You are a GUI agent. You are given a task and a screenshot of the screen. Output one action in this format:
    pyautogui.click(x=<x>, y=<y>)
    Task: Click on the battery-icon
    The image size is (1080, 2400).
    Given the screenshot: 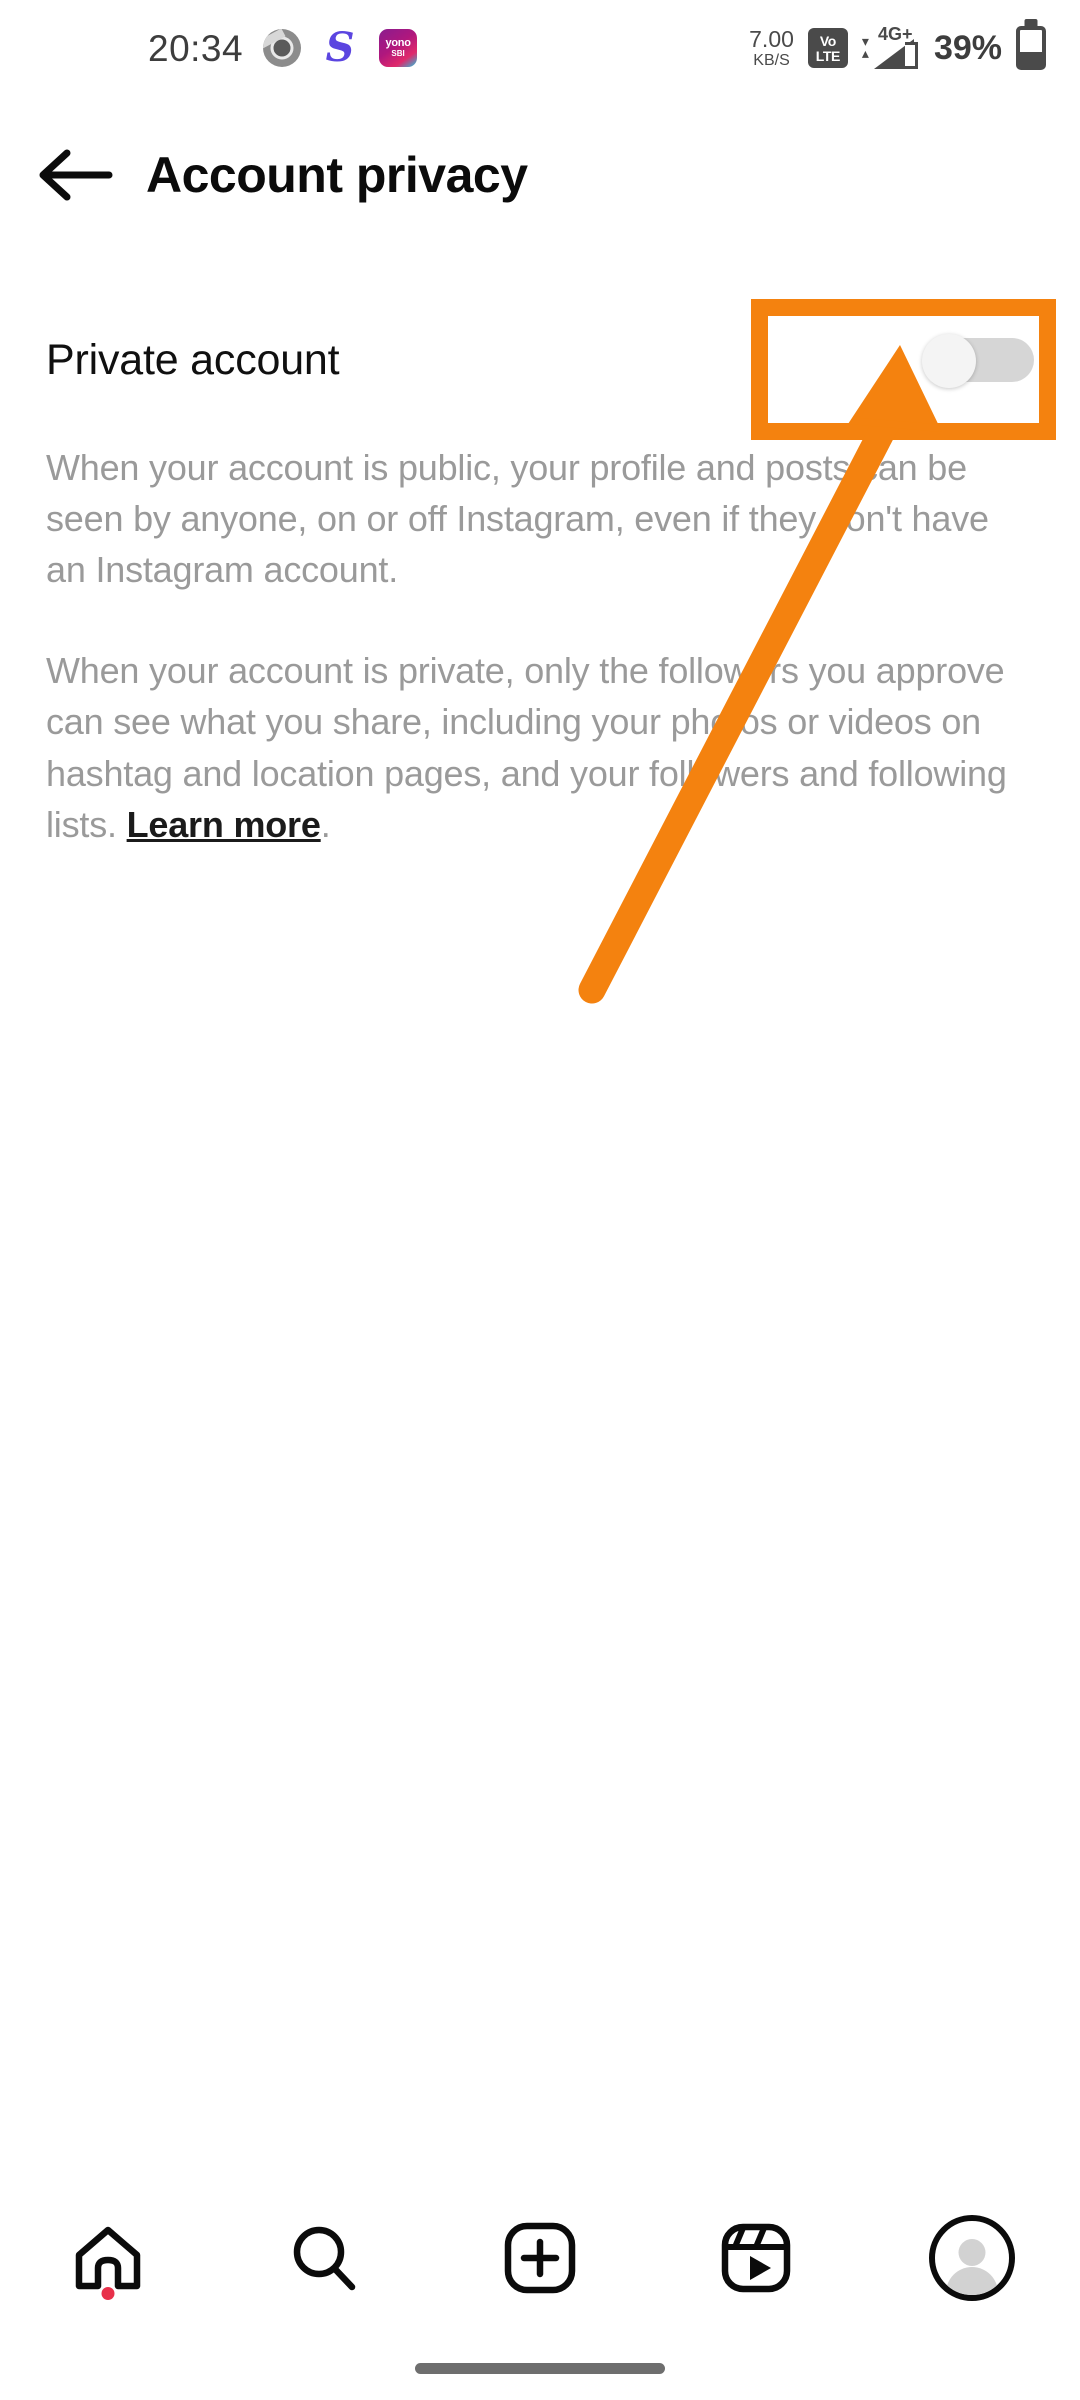 What is the action you would take?
    pyautogui.click(x=1031, y=48)
    